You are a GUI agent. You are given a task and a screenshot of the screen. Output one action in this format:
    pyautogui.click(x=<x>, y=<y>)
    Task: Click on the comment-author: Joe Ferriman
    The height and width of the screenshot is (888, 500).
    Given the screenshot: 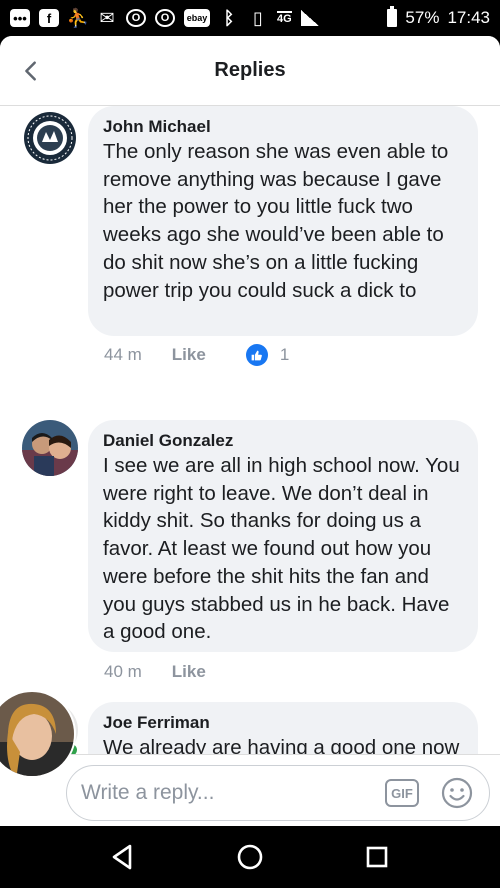 What is the action you would take?
    pyautogui.click(x=282, y=723)
    